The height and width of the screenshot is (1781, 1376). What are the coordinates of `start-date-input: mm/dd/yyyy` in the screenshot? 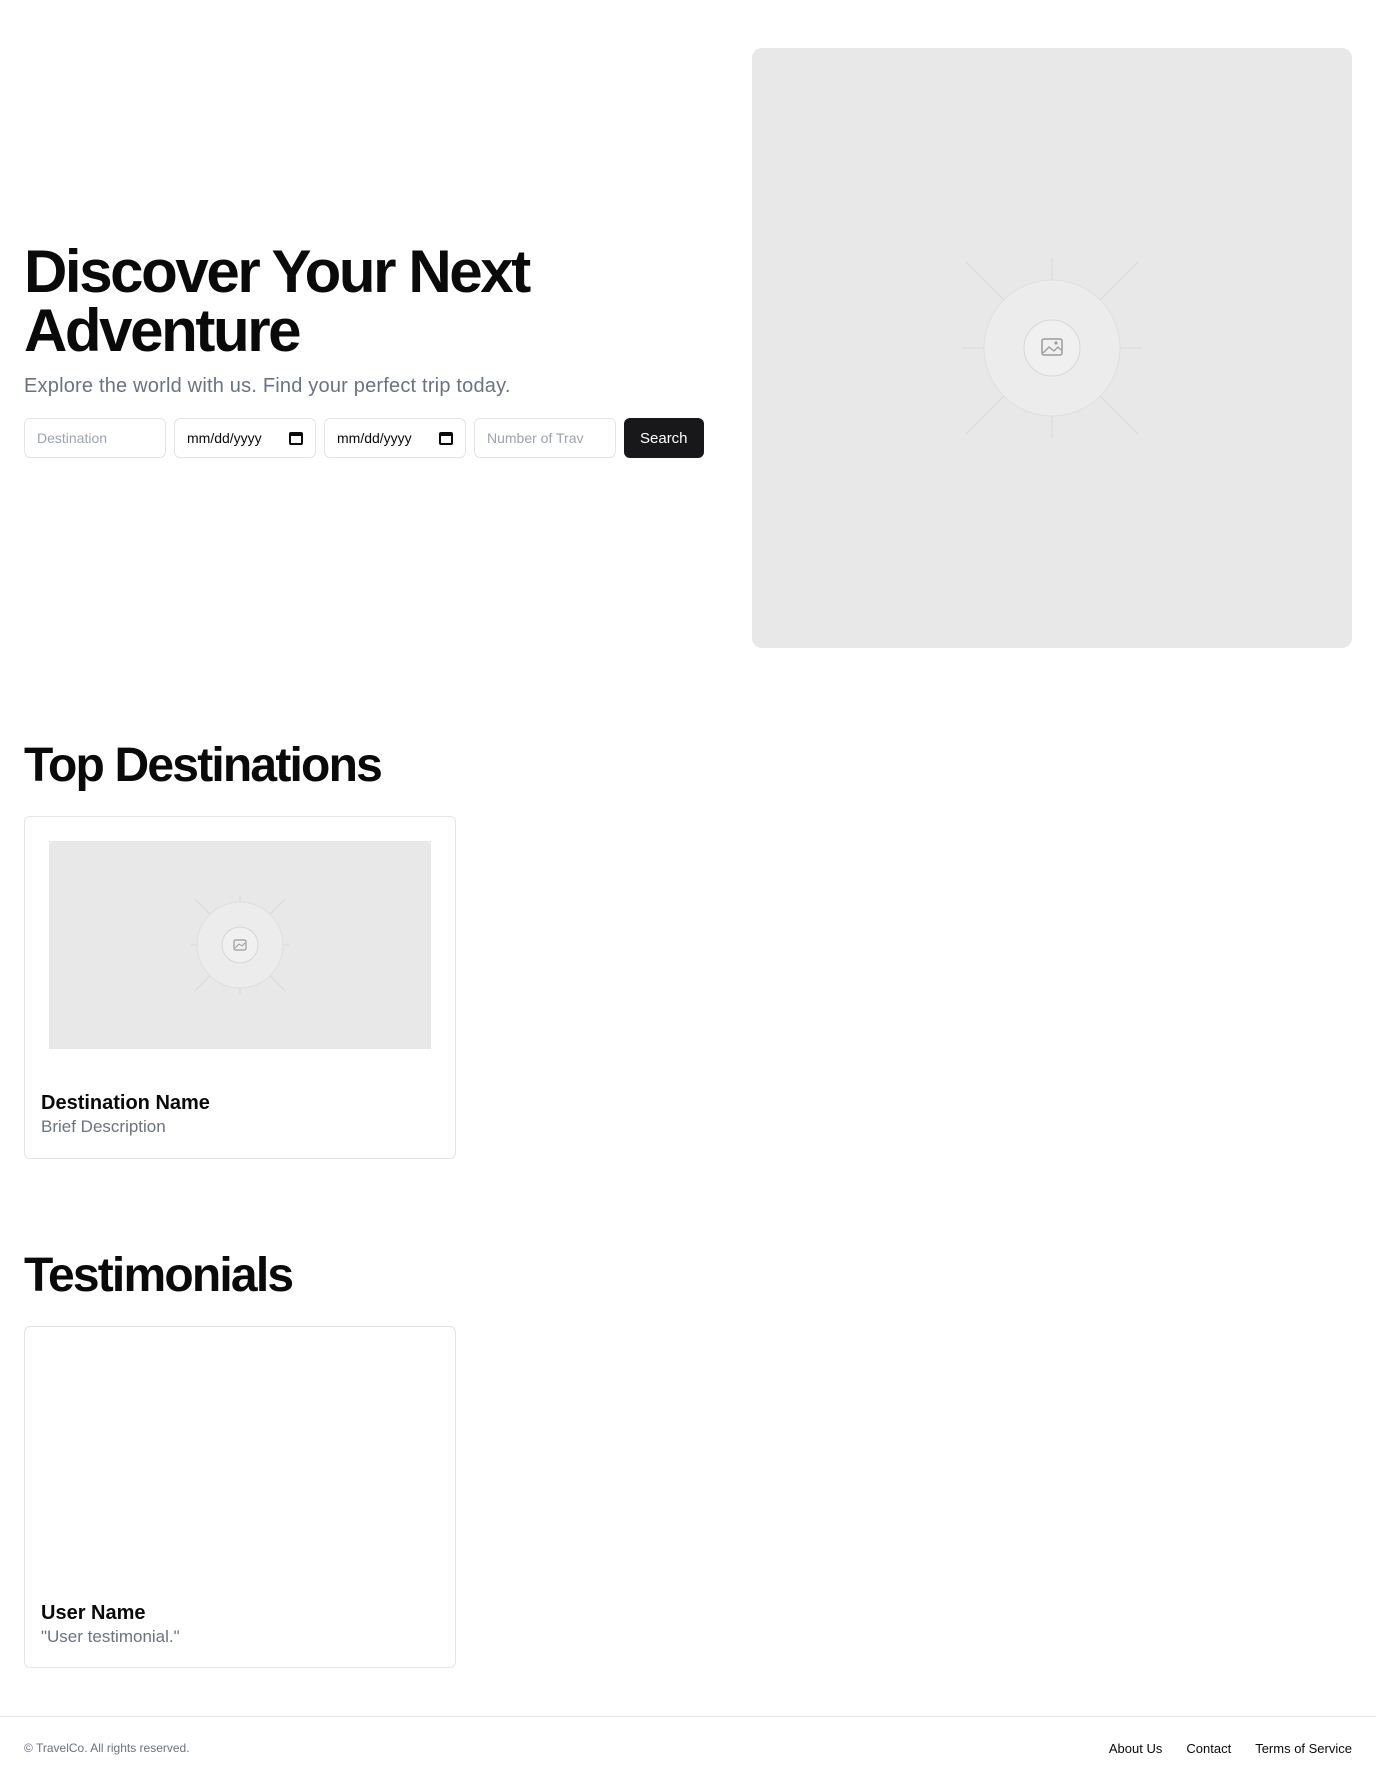 It's located at (245, 438).